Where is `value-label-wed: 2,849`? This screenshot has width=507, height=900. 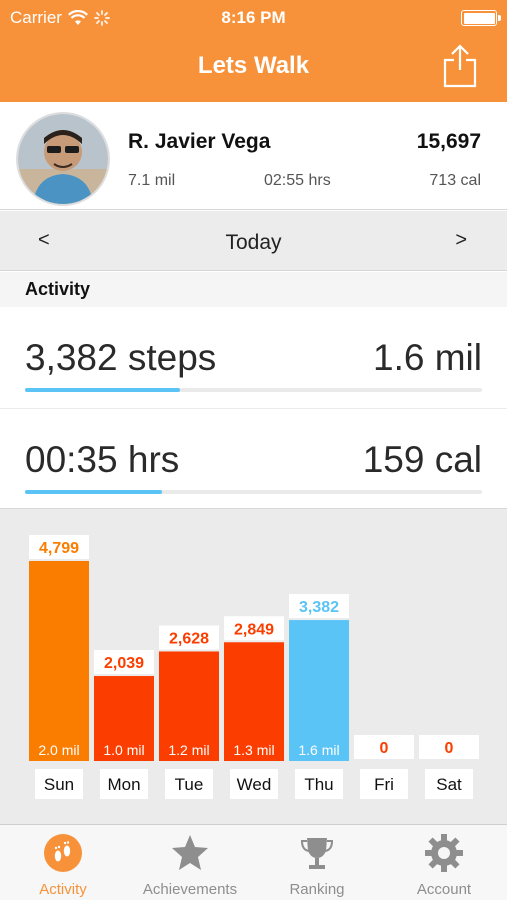 value-label-wed: 2,849 is located at coordinates (254, 629).